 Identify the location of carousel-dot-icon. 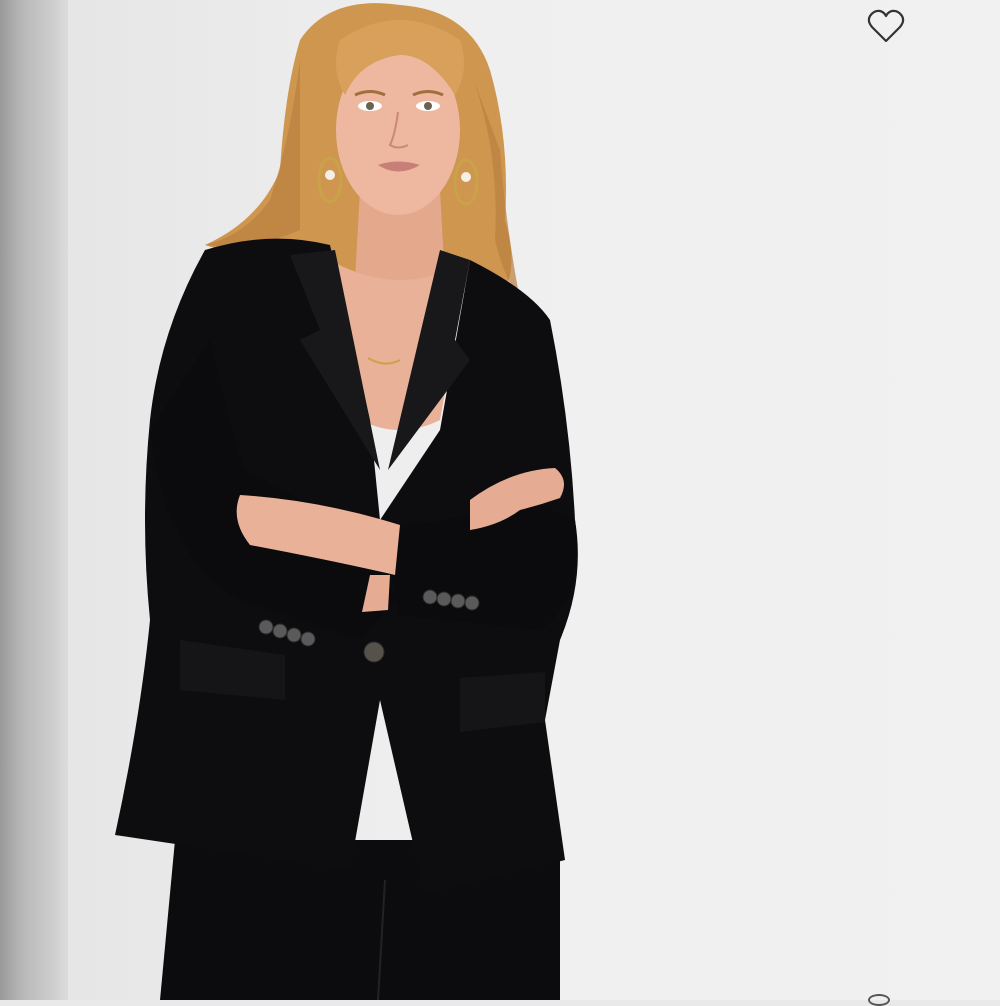
(879, 1000).